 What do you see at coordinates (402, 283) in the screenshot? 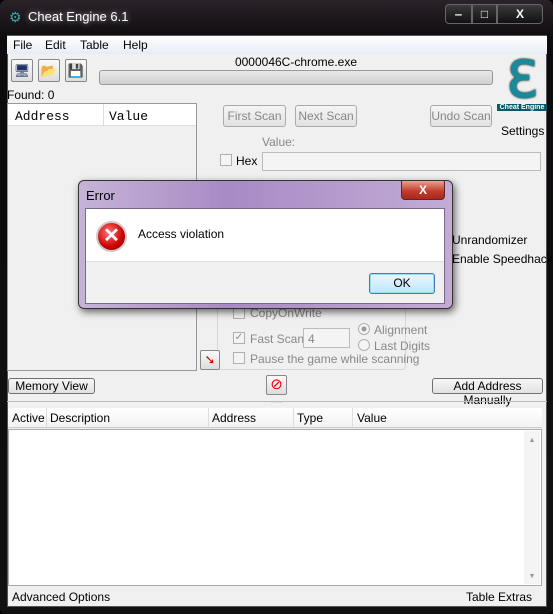
I see `ok-button: OK` at bounding box center [402, 283].